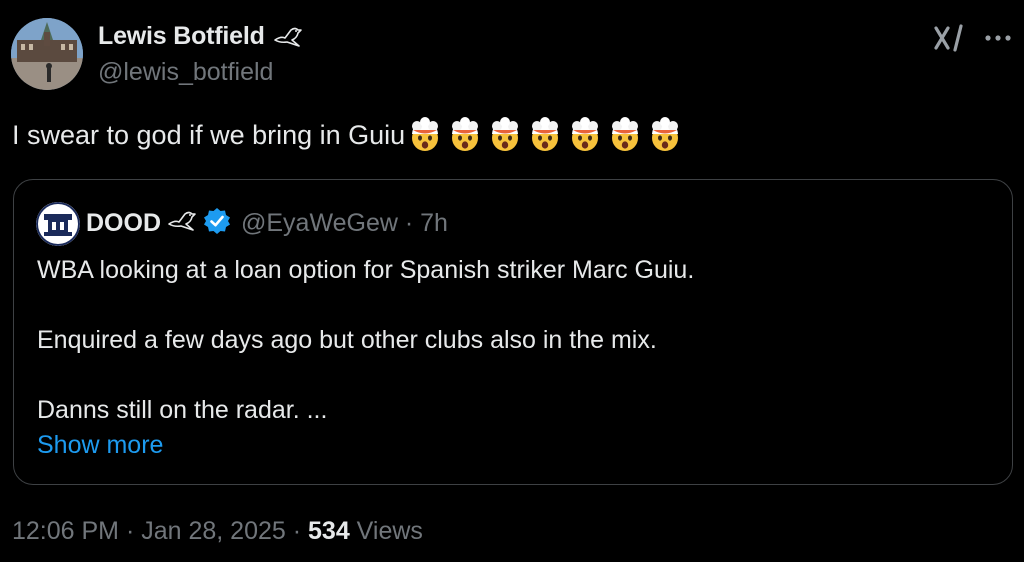 The height and width of the screenshot is (562, 1024). I want to click on quoted-handle-time: @EyaWeGew · 7h, so click(344, 223).